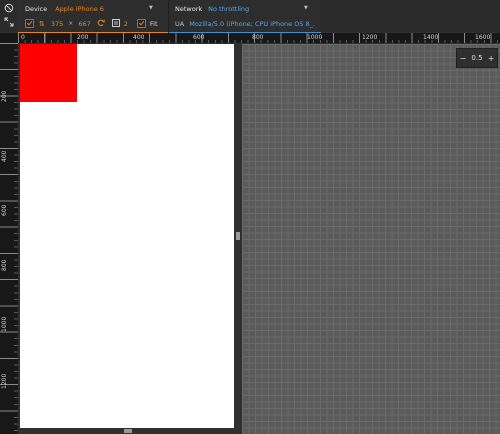 The height and width of the screenshot is (434, 500). Describe the element at coordinates (128, 431) in the screenshot. I see `viewport-height-resize-handle` at that location.